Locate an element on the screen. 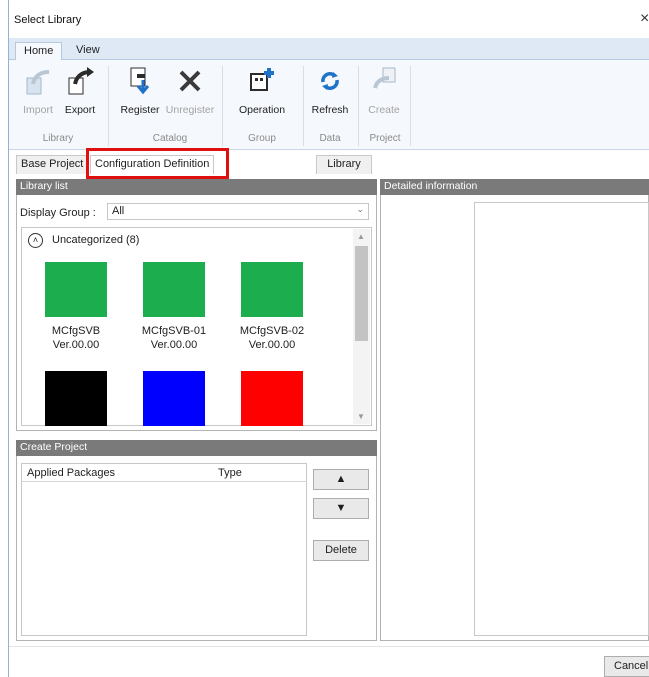  operation-icon is located at coordinates (262, 79).